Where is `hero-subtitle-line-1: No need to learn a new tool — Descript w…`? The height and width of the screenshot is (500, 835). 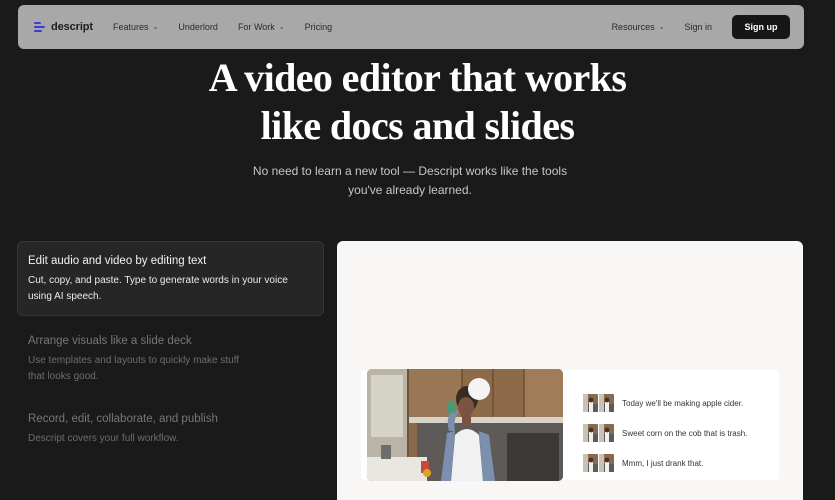
hero-subtitle-line-1: No need to learn a new tool — Descript w… is located at coordinates (410, 171).